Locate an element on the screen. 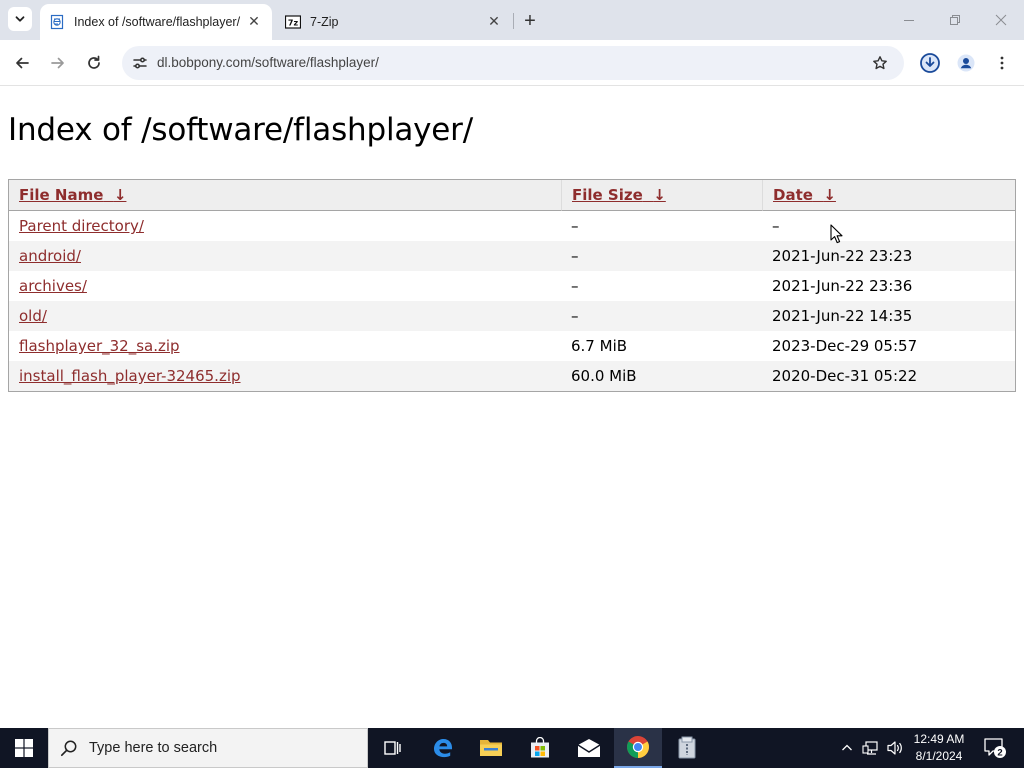 The height and width of the screenshot is (768, 1024). page-favicon-icon is located at coordinates (57, 22).